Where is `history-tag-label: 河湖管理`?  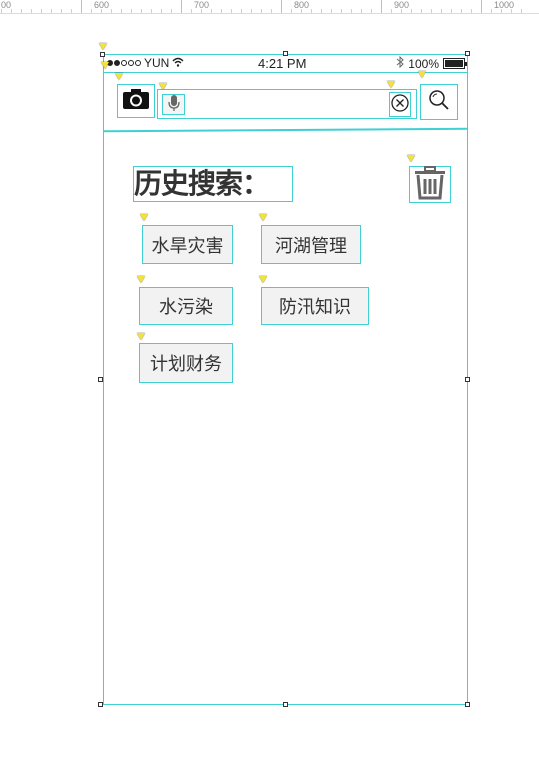
history-tag-label: 河湖管理 is located at coordinates (311, 246).